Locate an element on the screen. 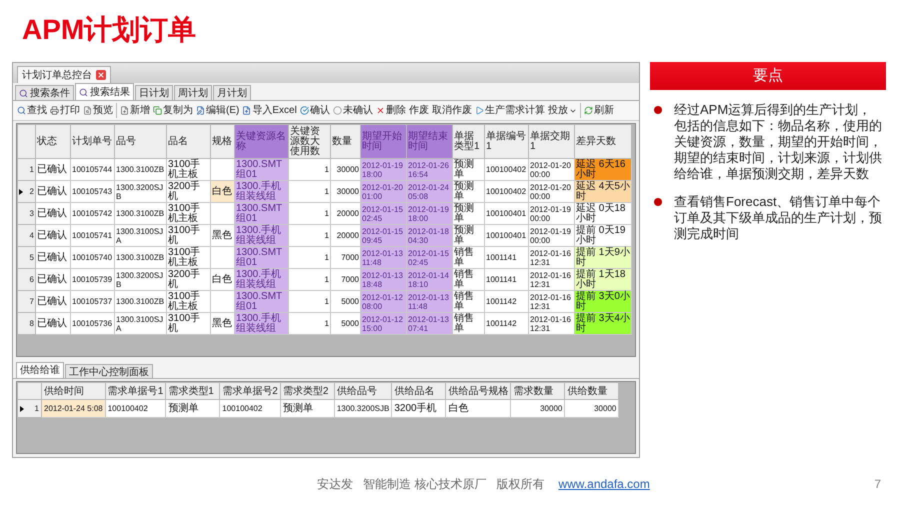 This screenshot has width=907, height=509. column-header: 供给数量 is located at coordinates (591, 391).